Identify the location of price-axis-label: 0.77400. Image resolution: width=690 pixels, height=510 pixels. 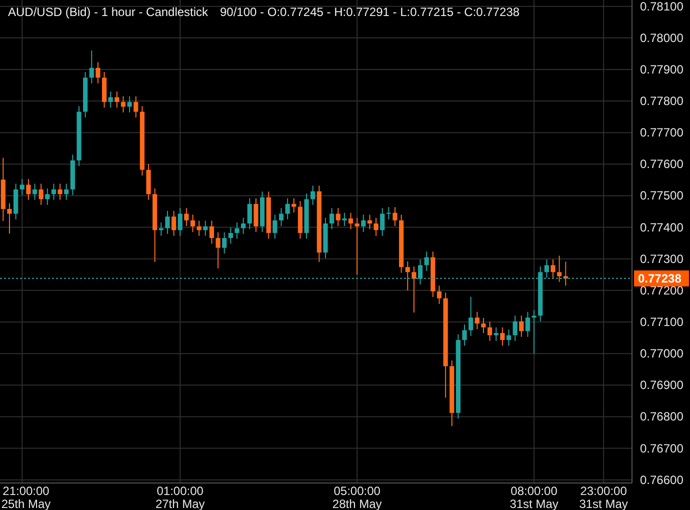
(662, 227).